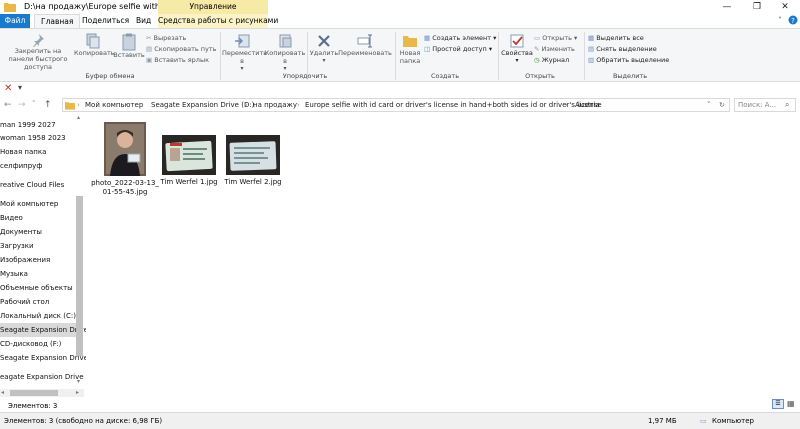 The image size is (800, 429). What do you see at coordinates (765, 105) in the screenshot?
I see `search-box: Поиск: A... ⌕` at bounding box center [765, 105].